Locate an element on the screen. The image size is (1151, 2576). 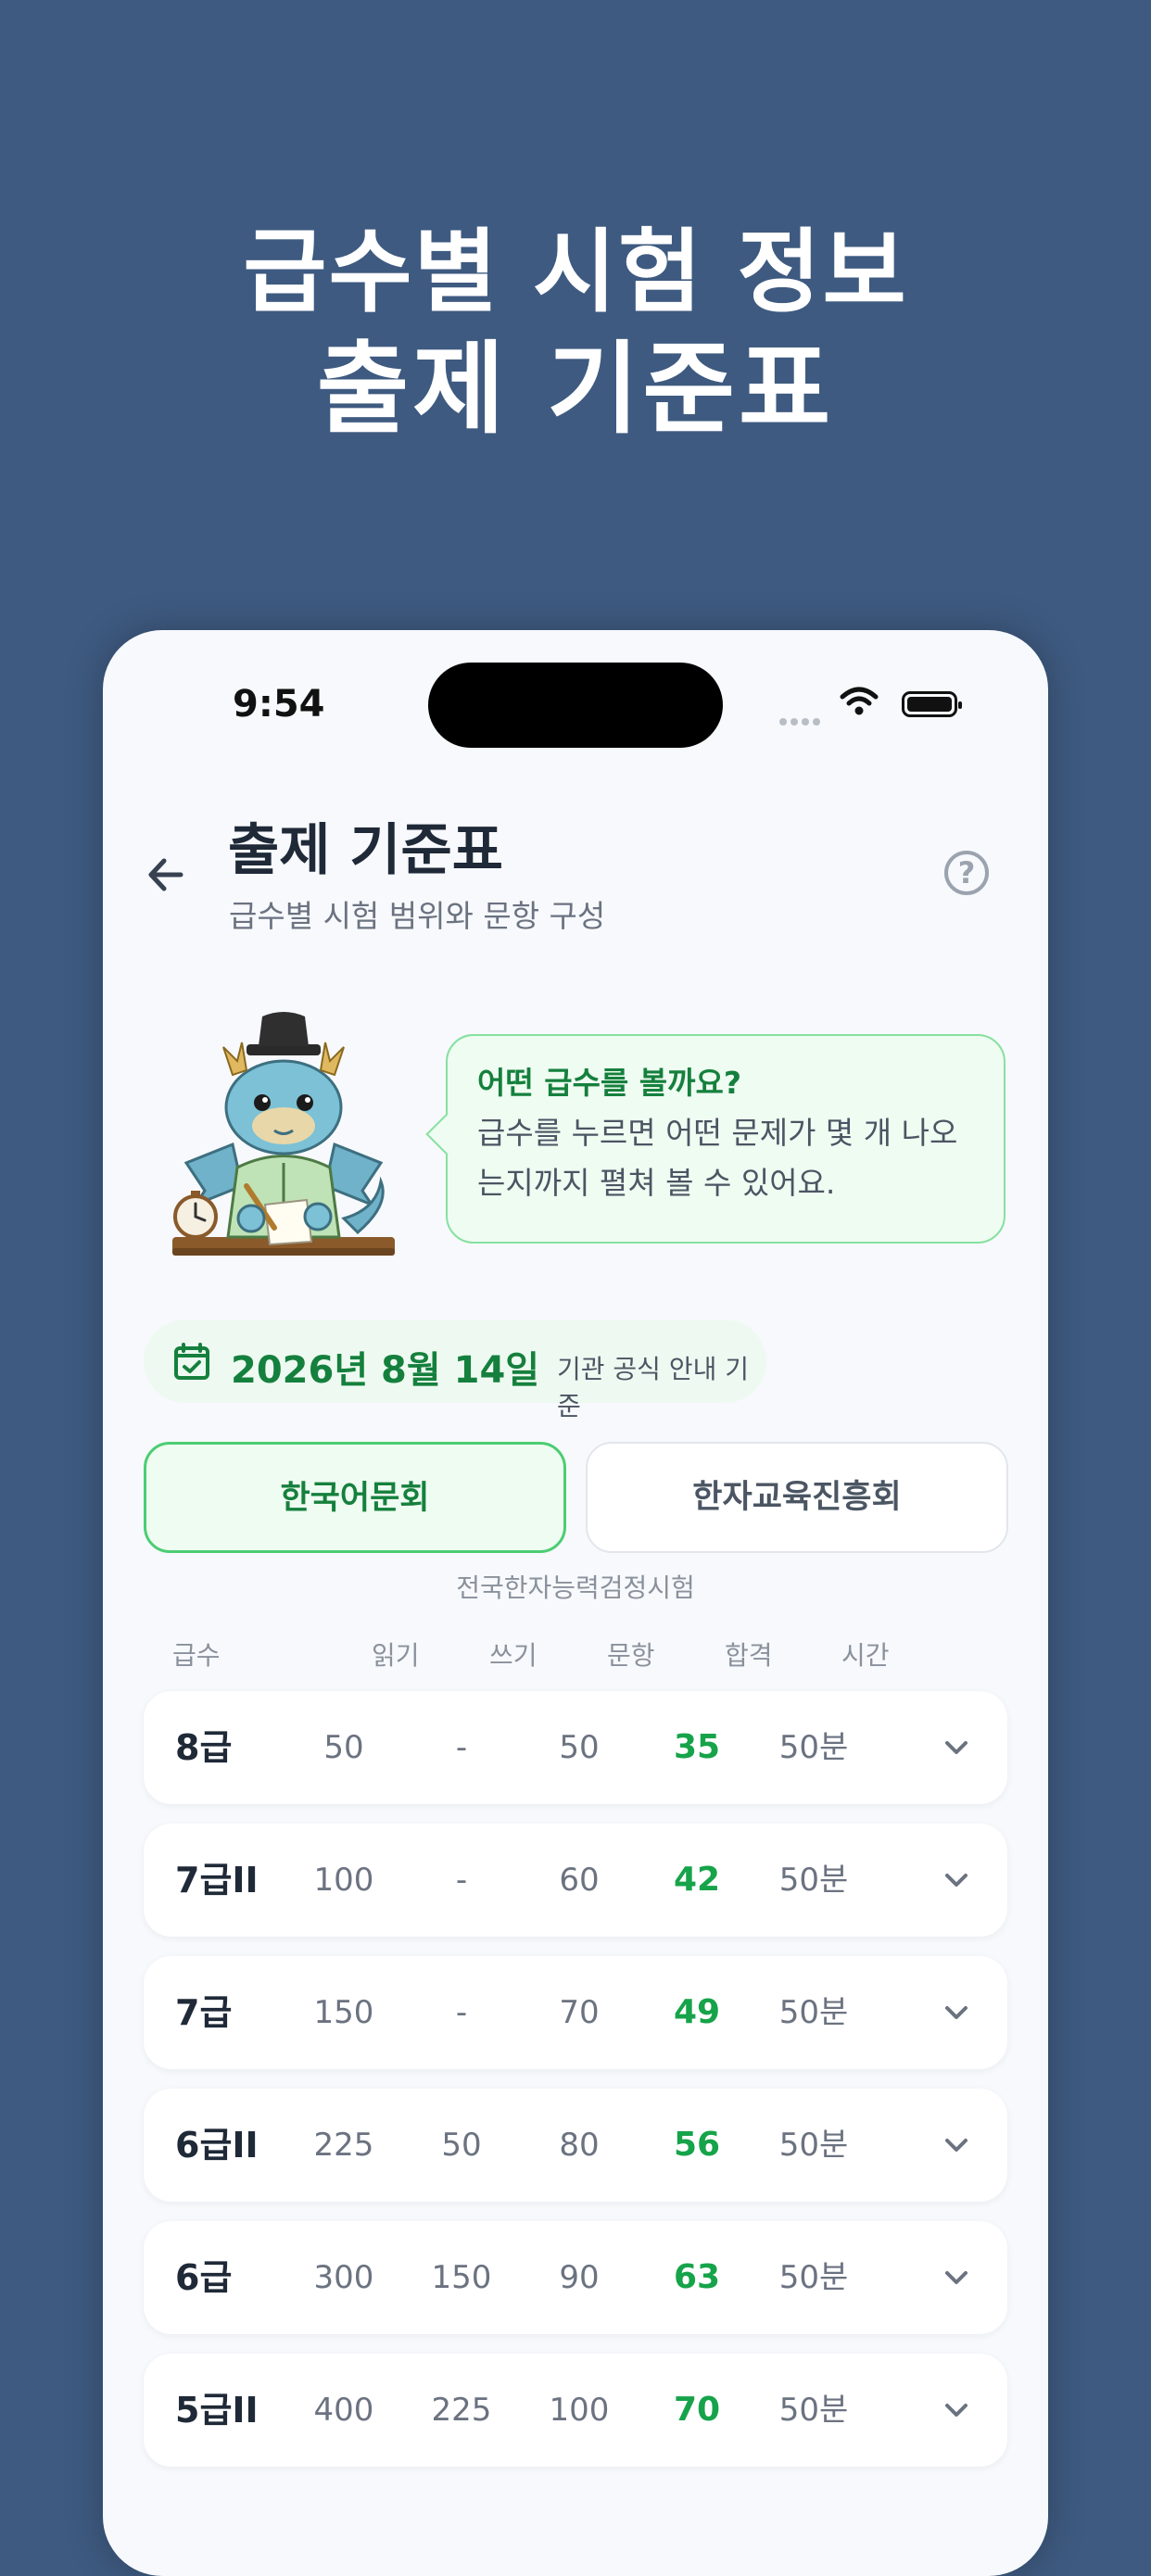
tip-title: 어떤 급수를 볼까요? is located at coordinates (609, 1083).